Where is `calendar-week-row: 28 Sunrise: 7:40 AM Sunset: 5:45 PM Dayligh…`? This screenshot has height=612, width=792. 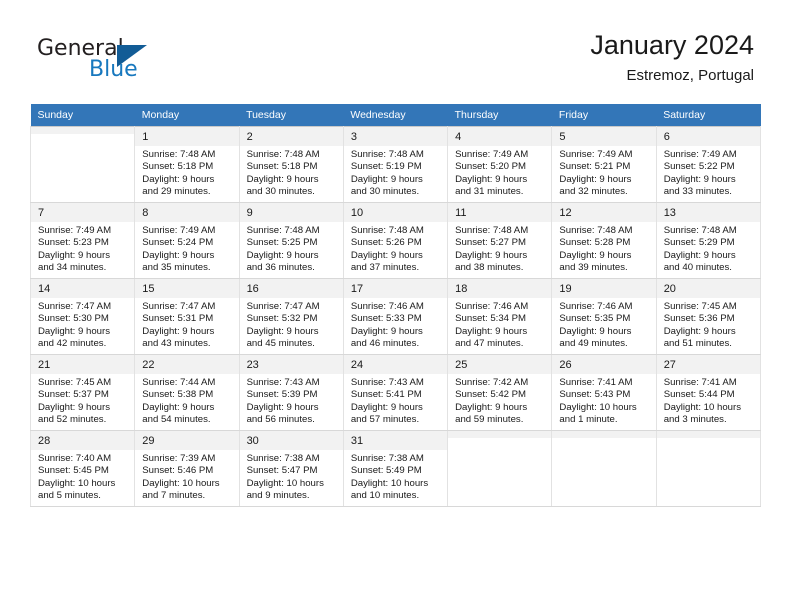 calendar-week-row: 28 Sunrise: 7:40 AM Sunset: 5:45 PM Dayligh… is located at coordinates (395, 468).